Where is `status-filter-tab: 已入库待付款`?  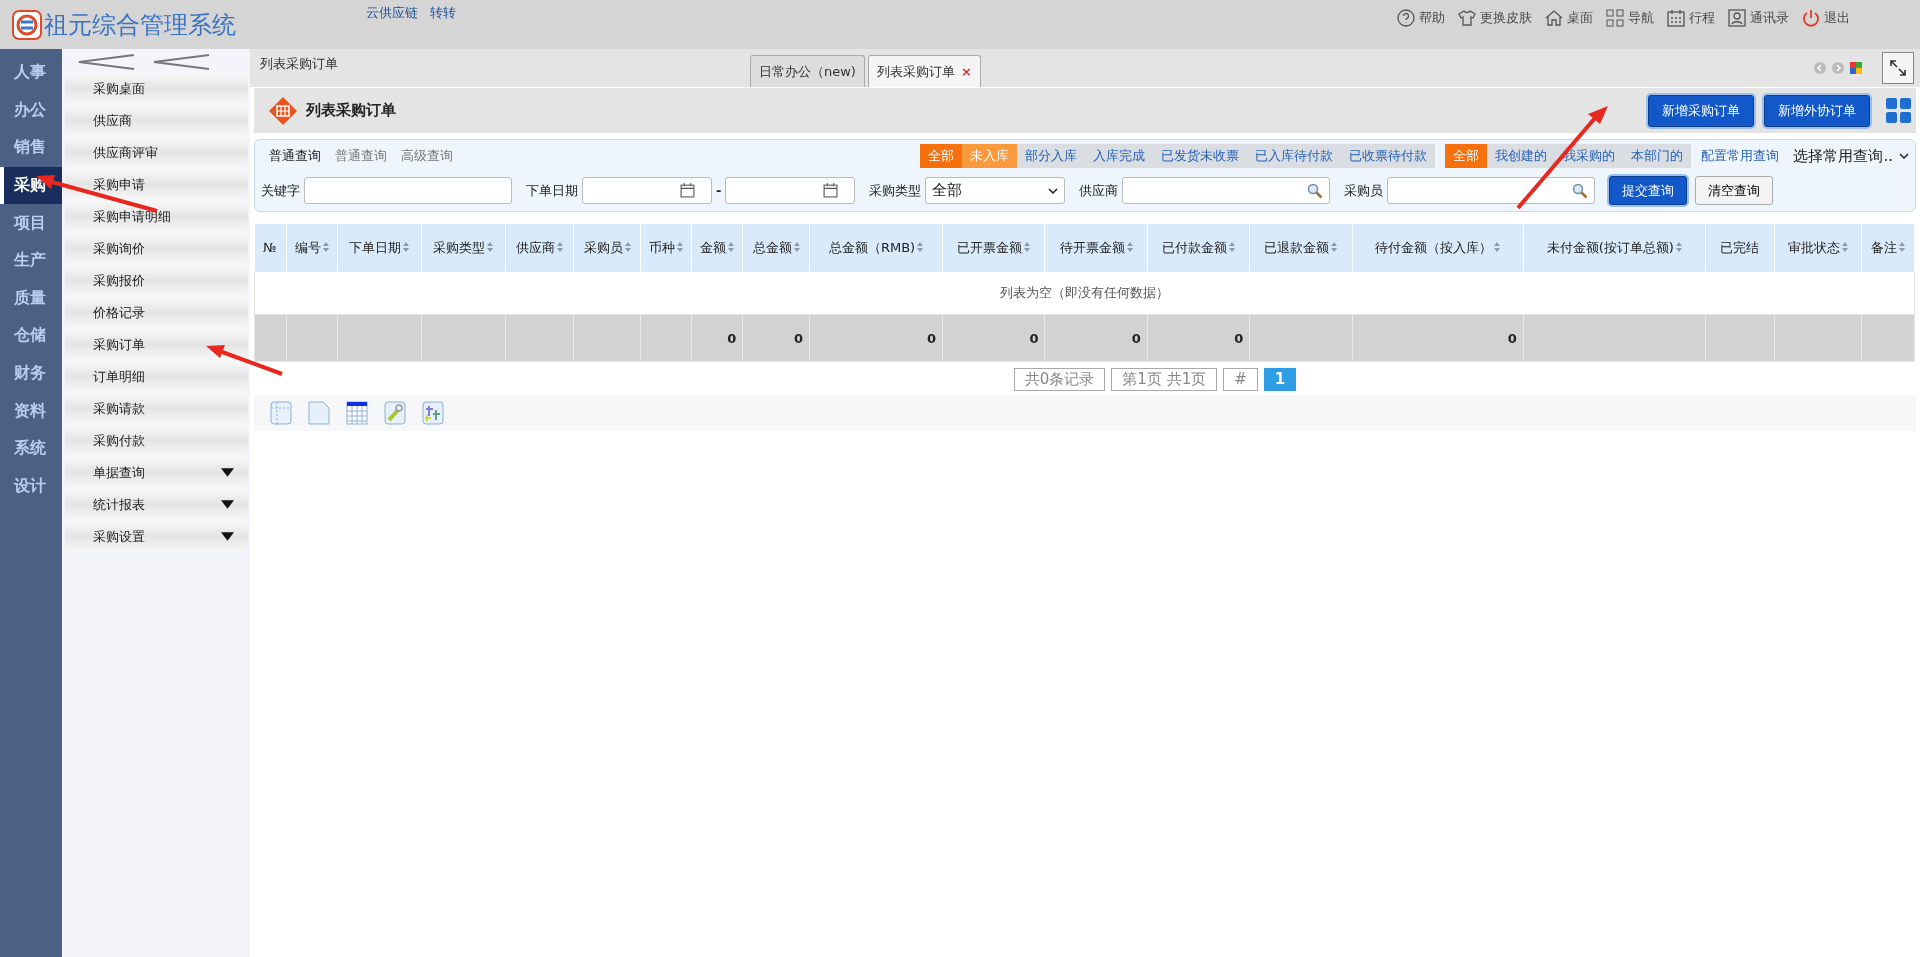 status-filter-tab: 已入库待付款 is located at coordinates (1294, 156).